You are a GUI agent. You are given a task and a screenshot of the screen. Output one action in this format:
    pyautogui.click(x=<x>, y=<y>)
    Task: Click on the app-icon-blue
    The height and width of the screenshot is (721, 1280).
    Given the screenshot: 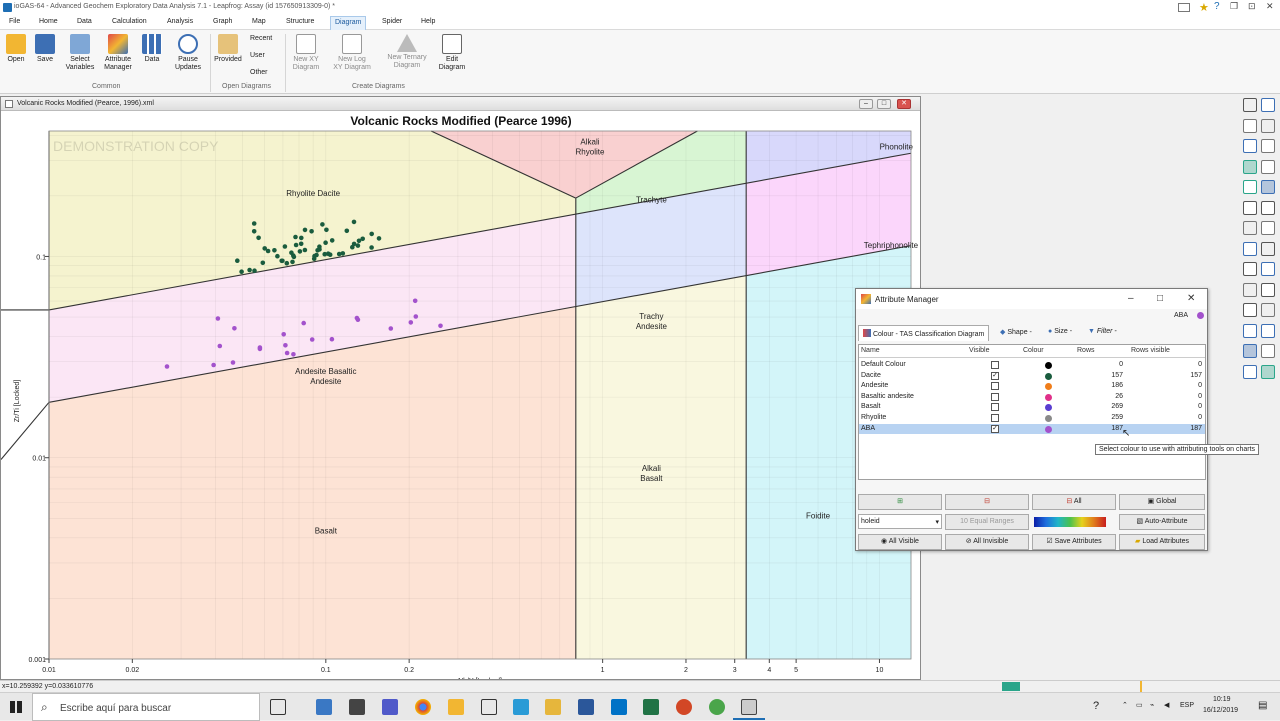 What is the action you would take?
    pyautogui.click(x=521, y=707)
    